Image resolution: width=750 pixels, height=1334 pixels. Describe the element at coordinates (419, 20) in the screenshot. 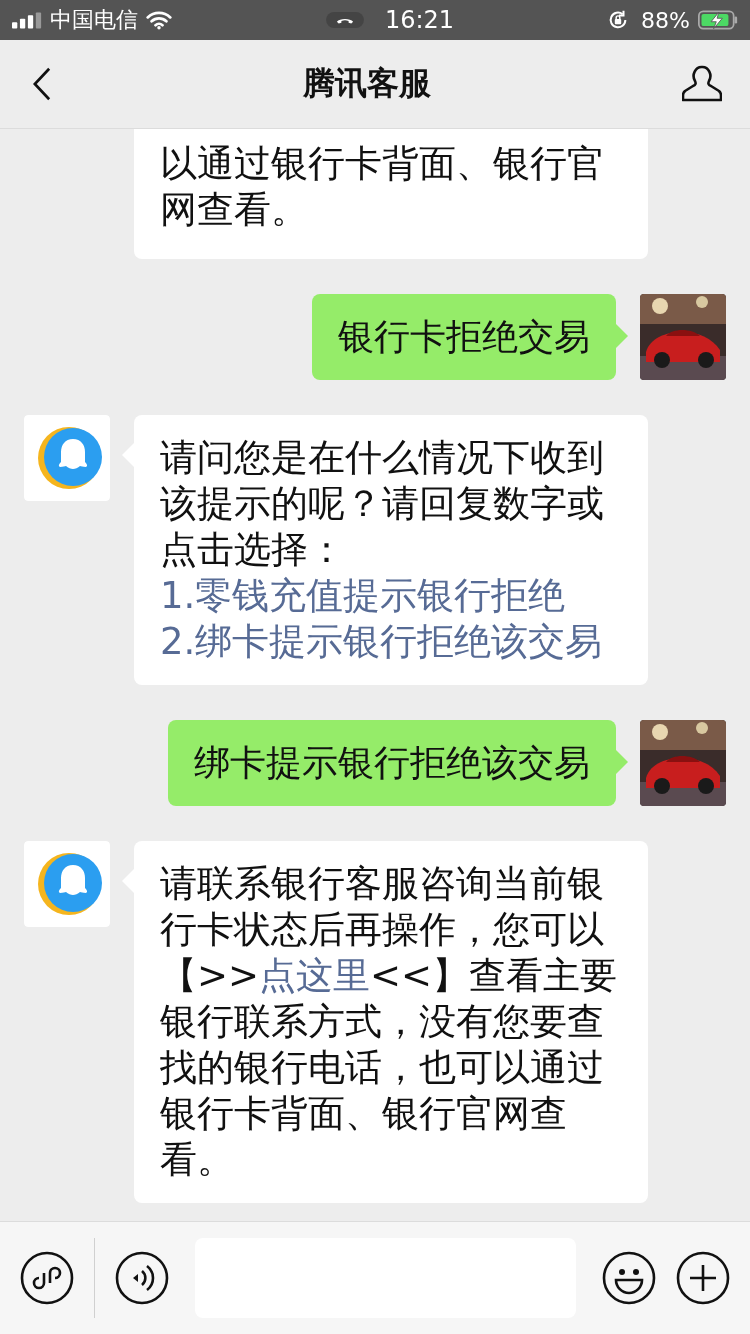

I see `clock-time: 16:21` at that location.